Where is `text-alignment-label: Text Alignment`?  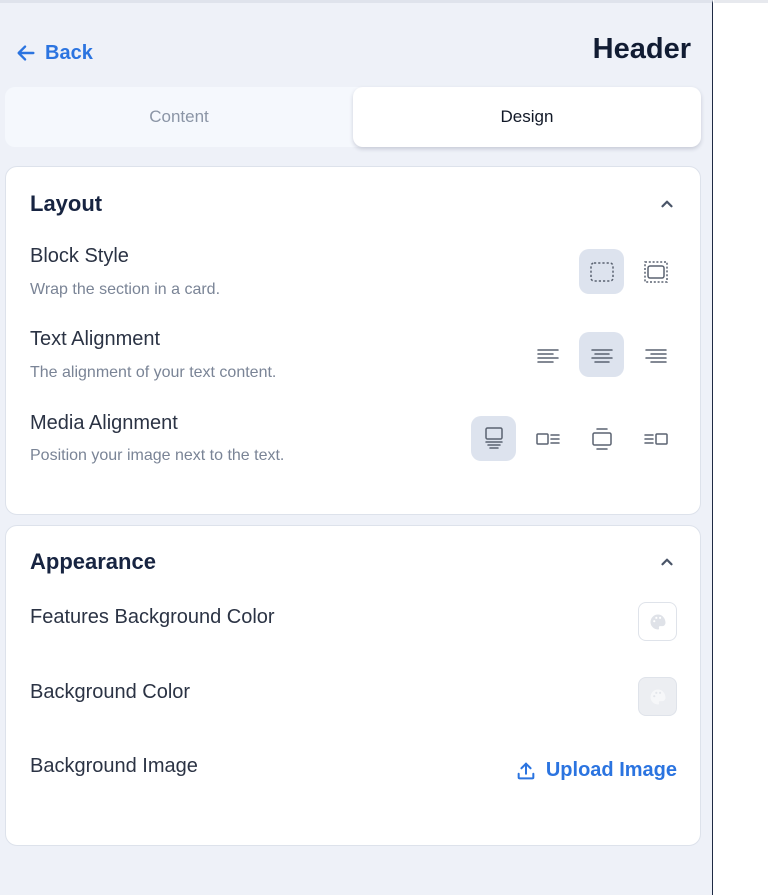 text-alignment-label: Text Alignment is located at coordinates (95, 339).